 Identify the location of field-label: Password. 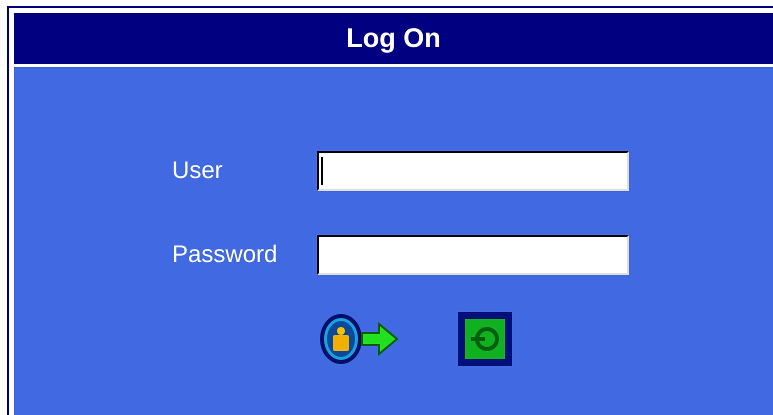
(225, 255).